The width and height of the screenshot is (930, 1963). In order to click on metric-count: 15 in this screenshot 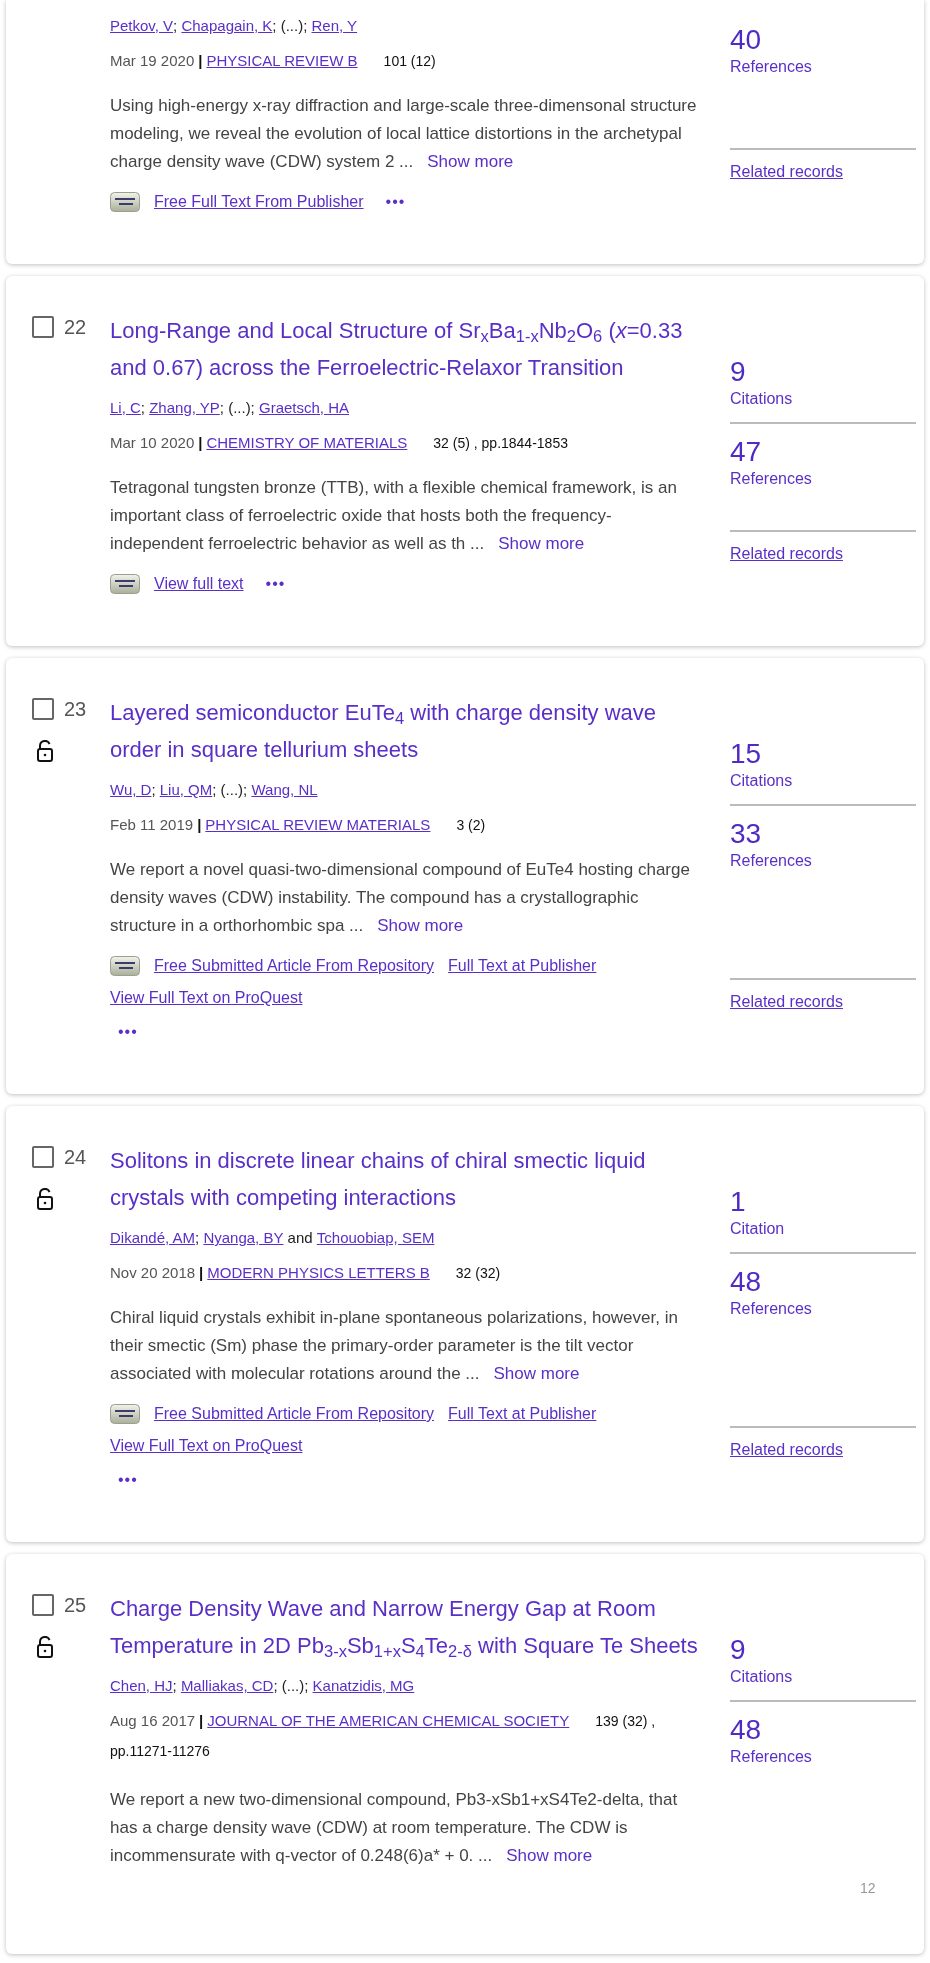, I will do `click(823, 754)`.